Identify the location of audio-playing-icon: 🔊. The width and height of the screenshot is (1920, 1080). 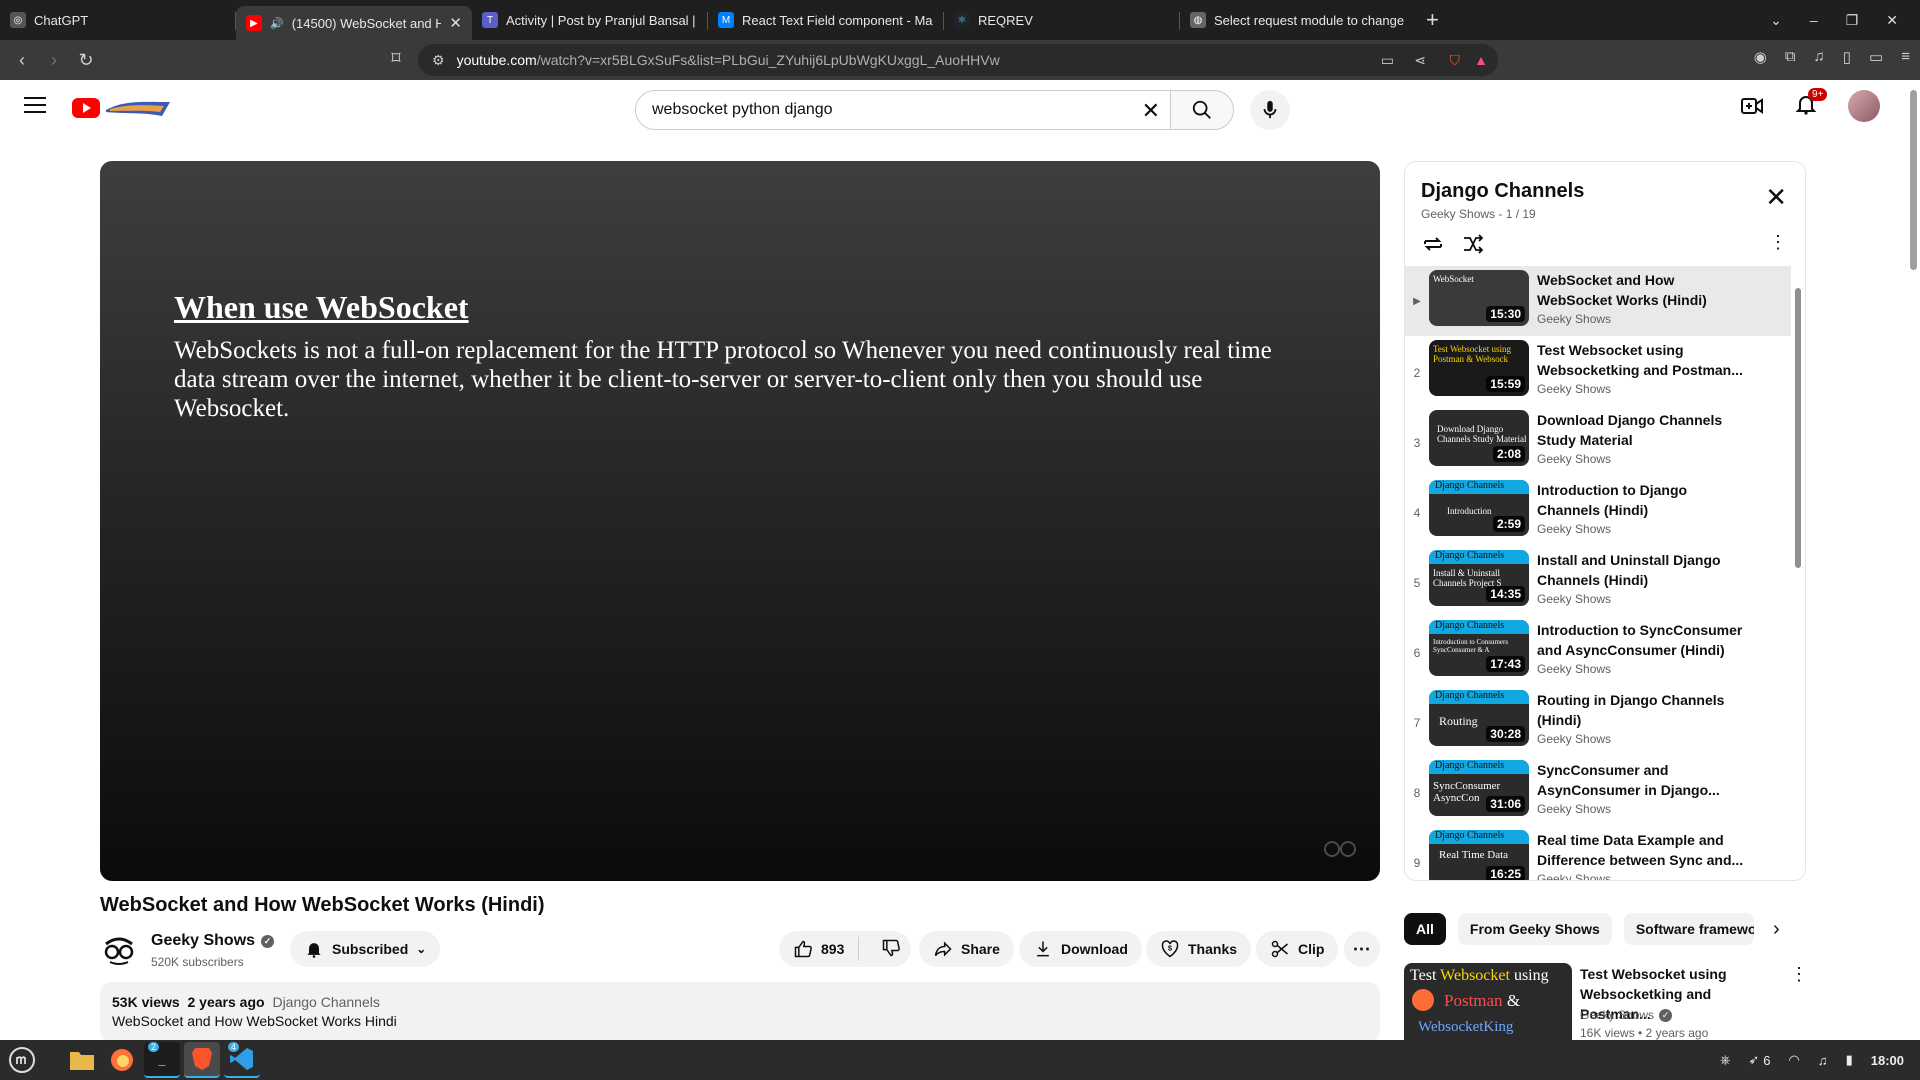
(277, 23).